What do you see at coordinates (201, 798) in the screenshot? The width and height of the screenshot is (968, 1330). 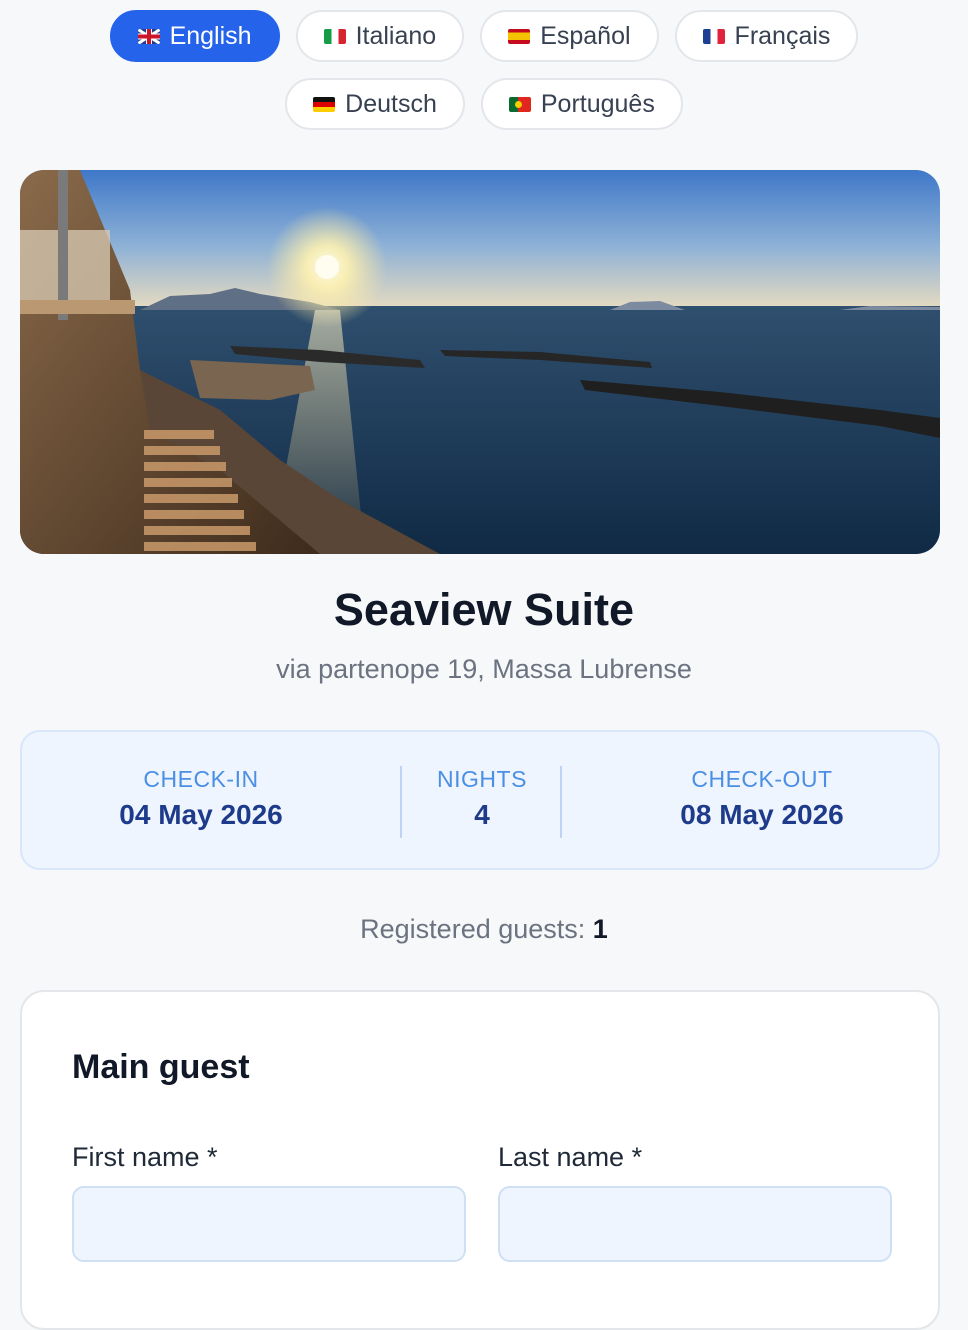 I see `checkin-block: CHECK-IN 04 May 2026` at bounding box center [201, 798].